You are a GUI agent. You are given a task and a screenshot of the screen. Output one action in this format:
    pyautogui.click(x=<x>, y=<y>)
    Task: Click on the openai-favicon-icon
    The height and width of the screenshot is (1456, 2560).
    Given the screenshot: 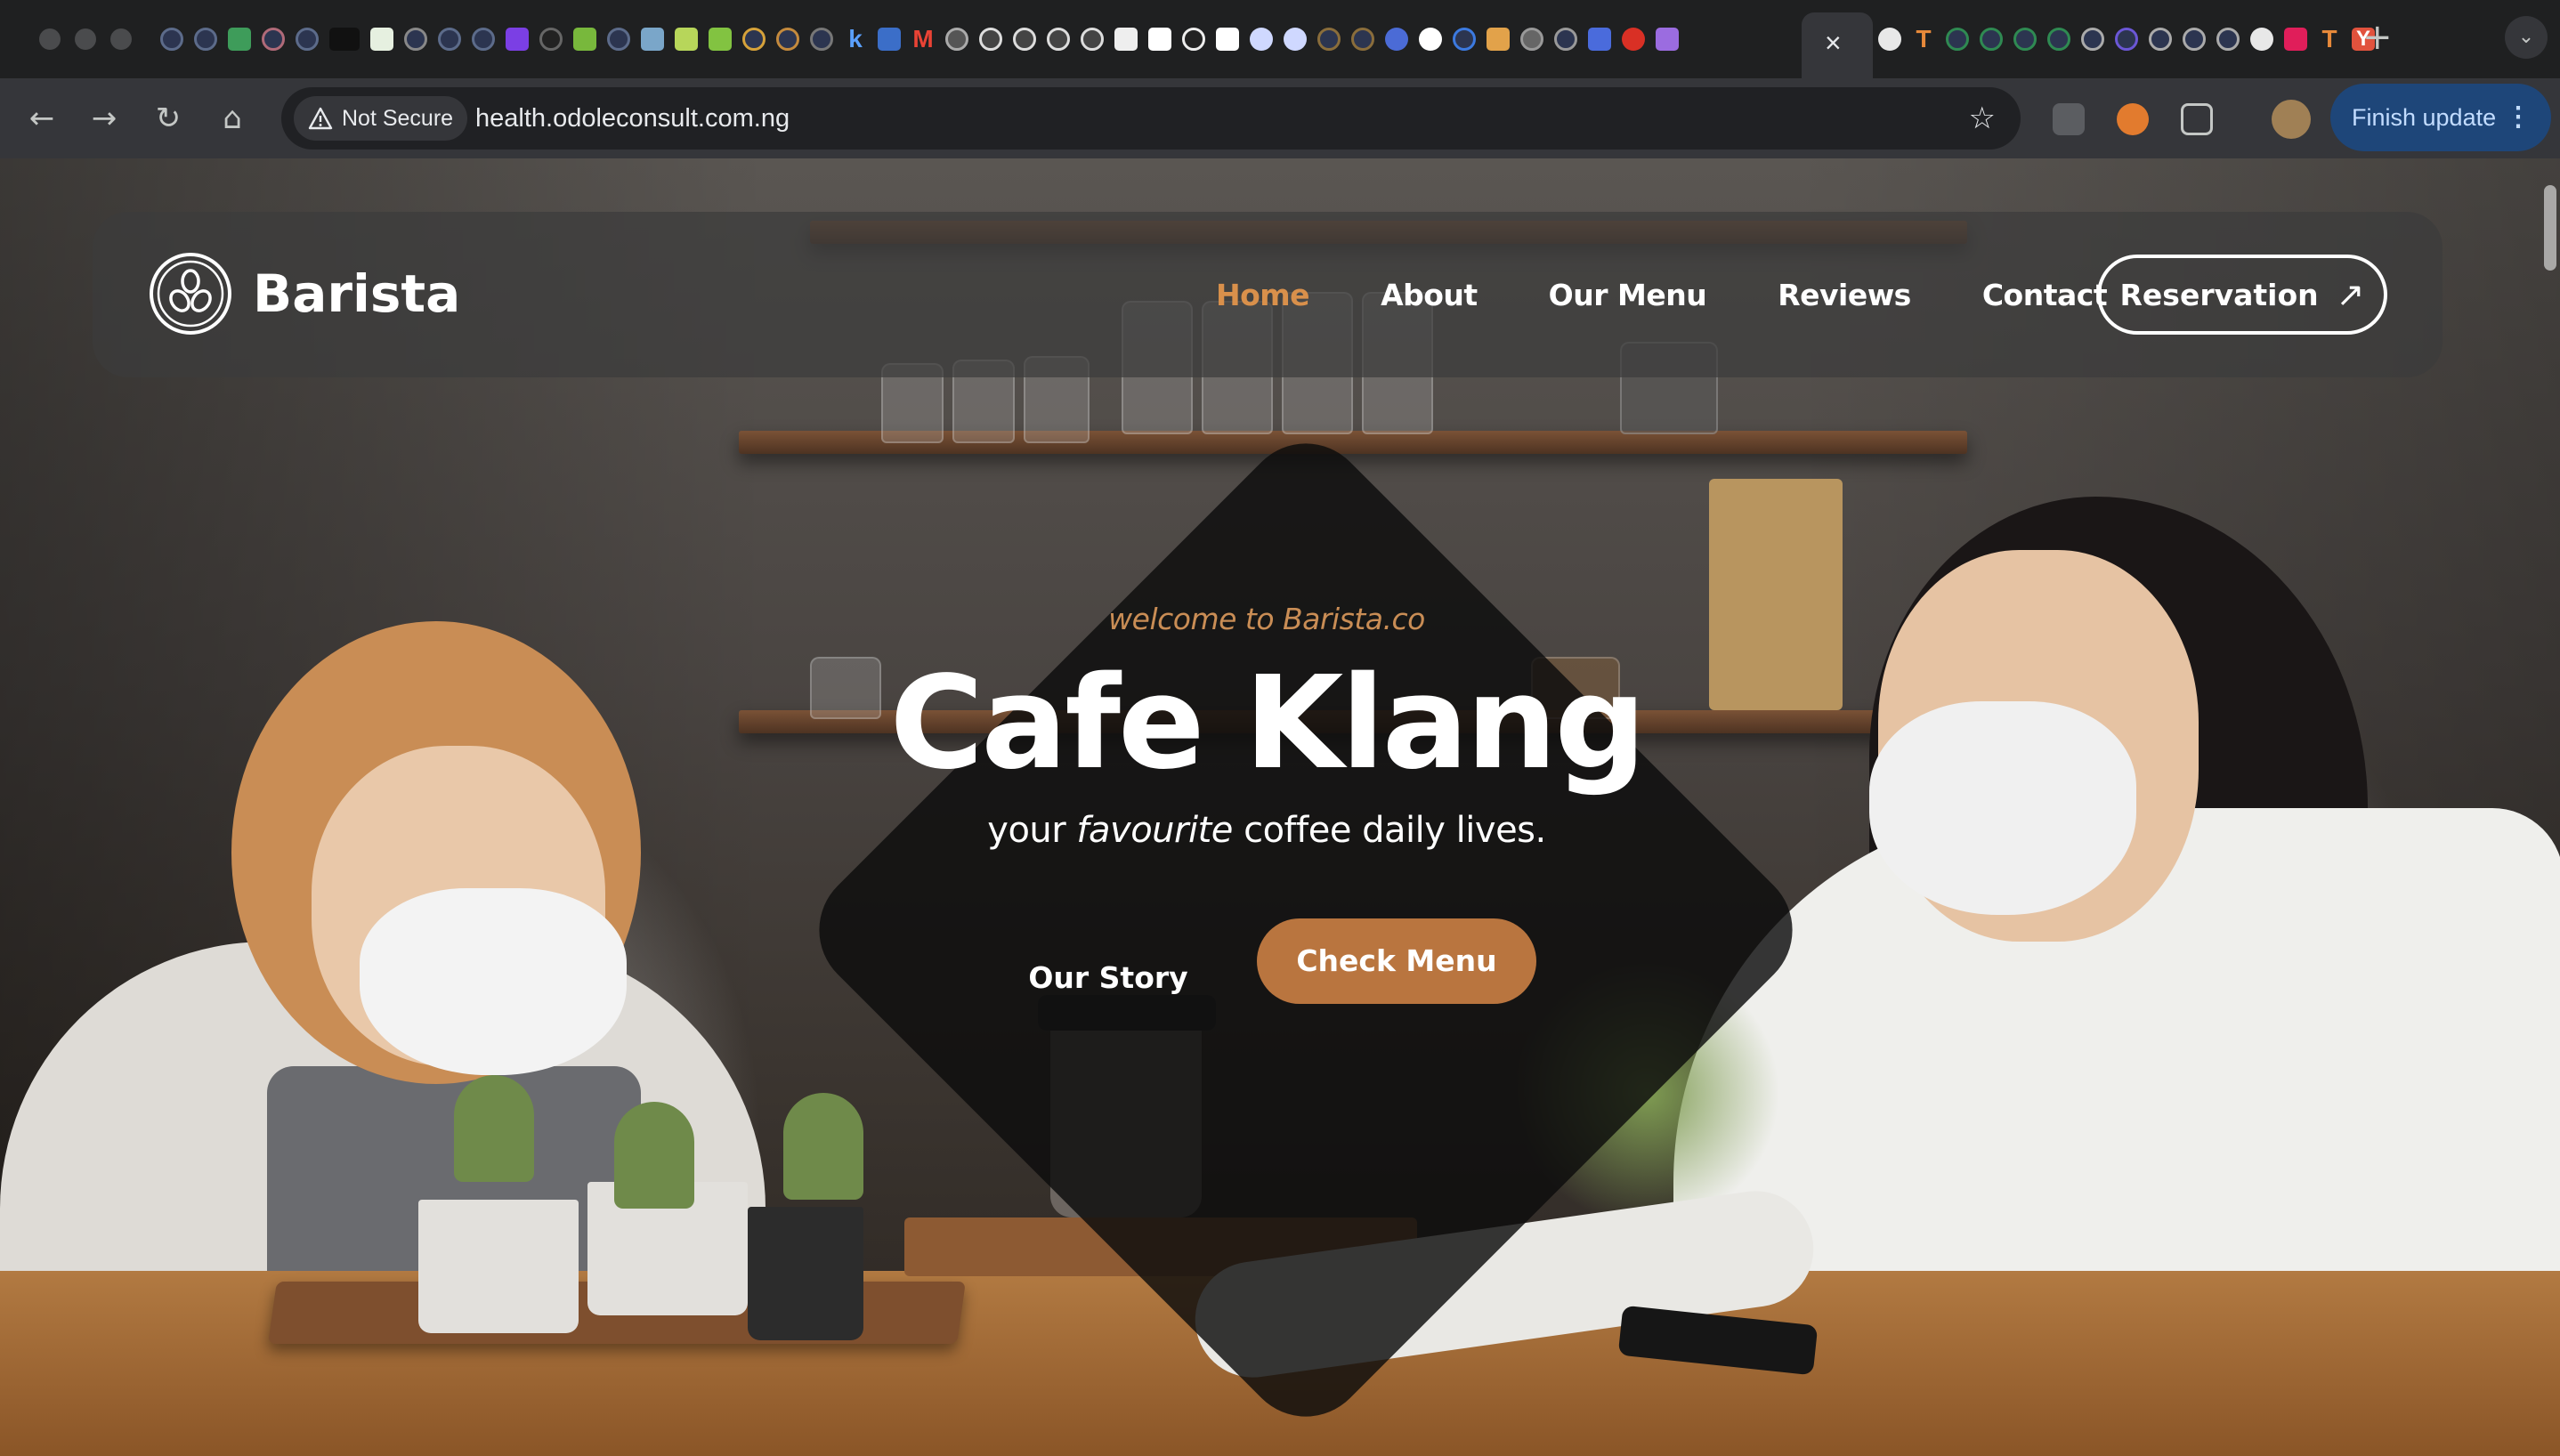 What is the action you would take?
    pyautogui.click(x=1194, y=39)
    